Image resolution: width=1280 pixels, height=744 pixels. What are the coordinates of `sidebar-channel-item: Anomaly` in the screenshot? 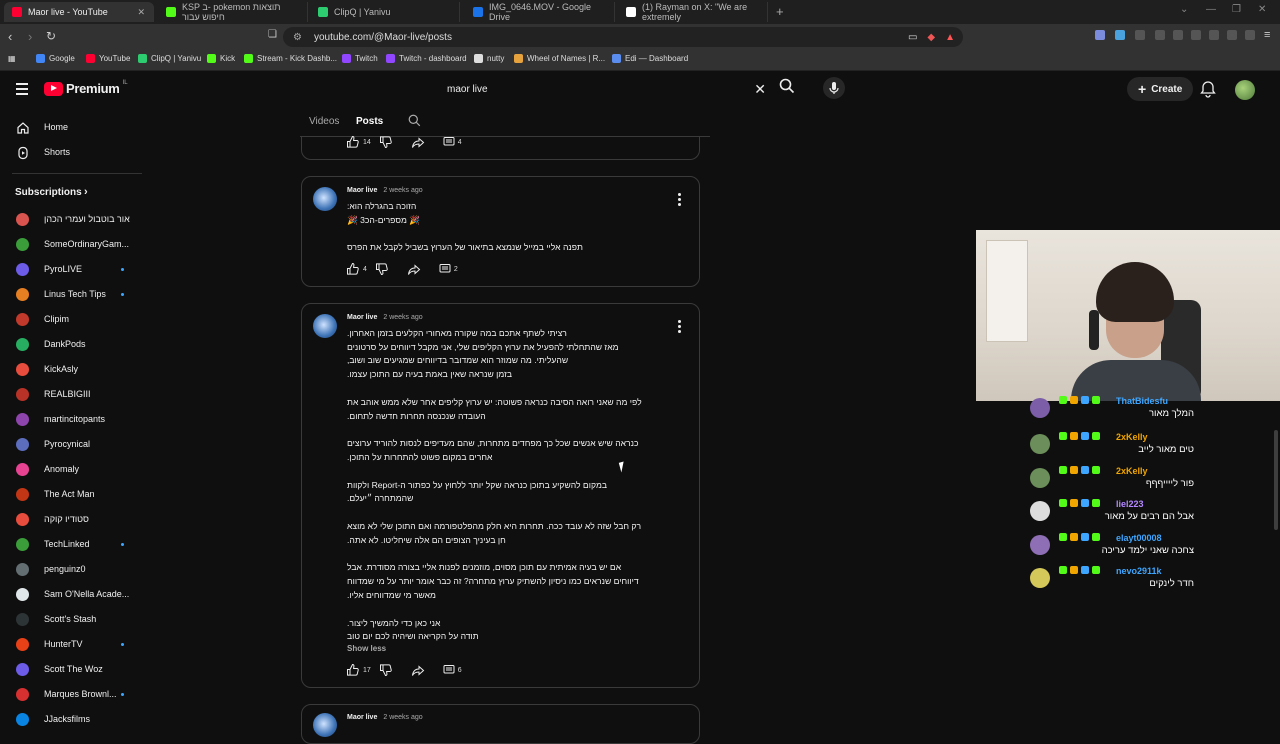 It's located at (75, 469).